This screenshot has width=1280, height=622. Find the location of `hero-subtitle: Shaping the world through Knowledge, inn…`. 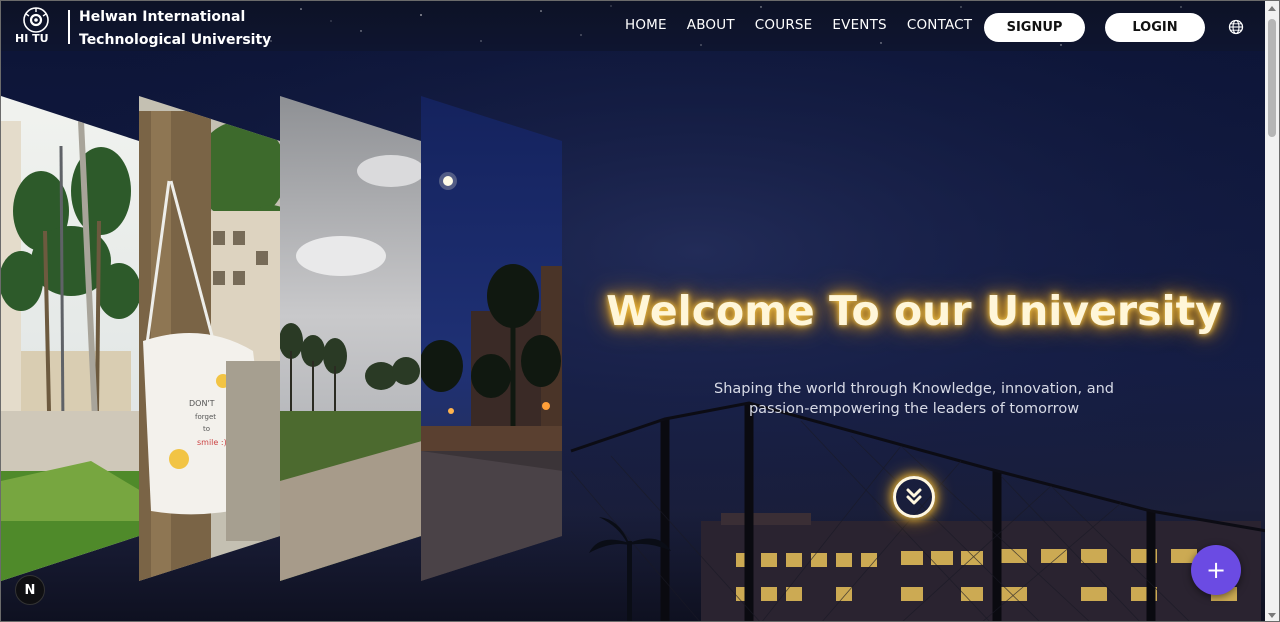

hero-subtitle: Shaping the world through Knowledge, inn… is located at coordinates (914, 399).